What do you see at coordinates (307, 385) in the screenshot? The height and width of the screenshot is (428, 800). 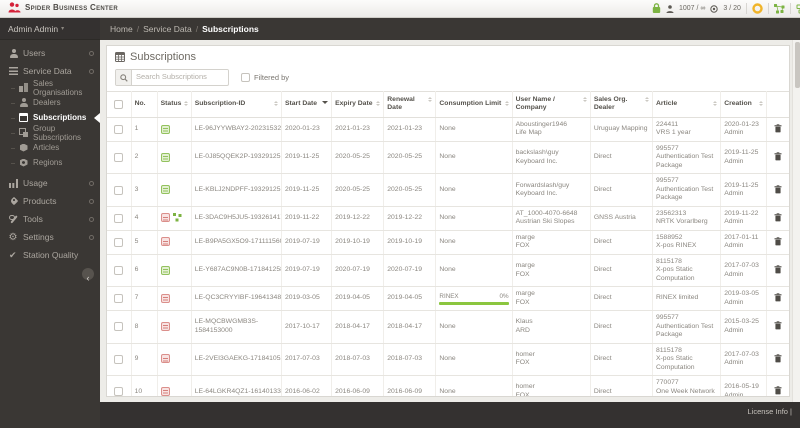 I see `cell-start-date: 2016-06-02` at bounding box center [307, 385].